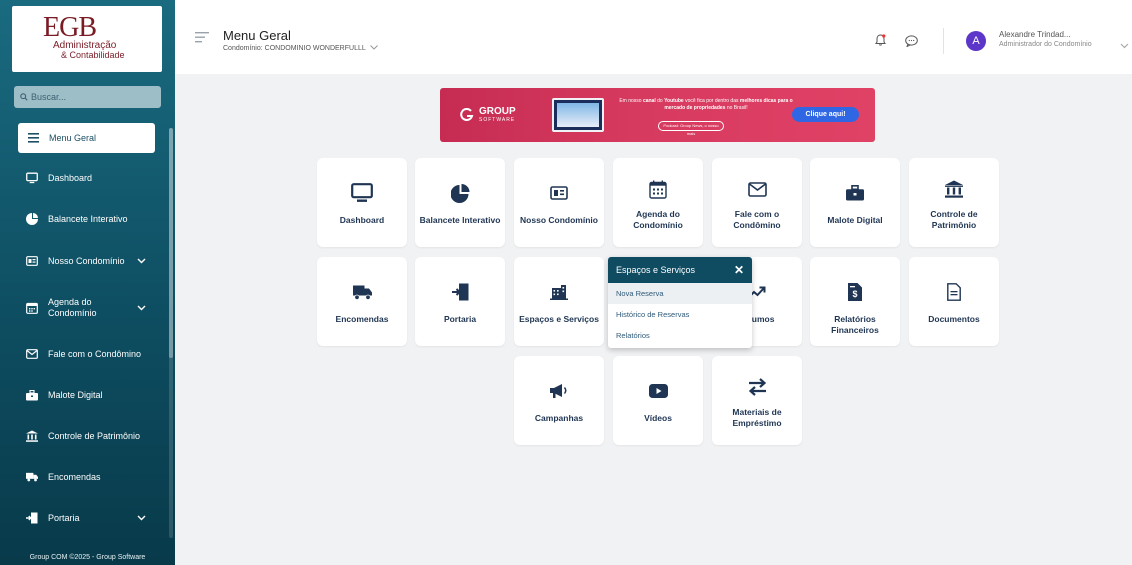  I want to click on notification-bell-icon, so click(880, 42).